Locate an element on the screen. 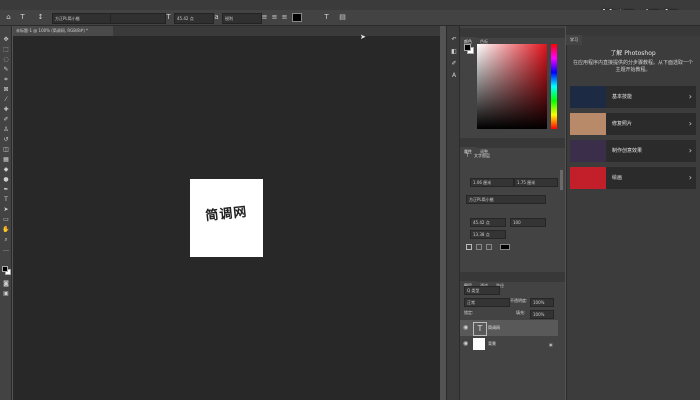 Image resolution: width=700 pixels, height=400 pixels. path-select-tool-icon: ➤ is located at coordinates (6, 210).